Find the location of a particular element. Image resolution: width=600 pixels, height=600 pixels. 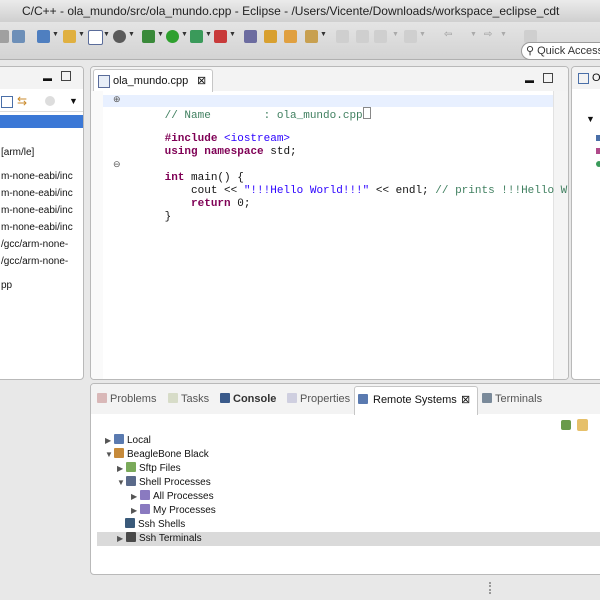

tab-tasks: Tasks is located at coordinates (188, 399).